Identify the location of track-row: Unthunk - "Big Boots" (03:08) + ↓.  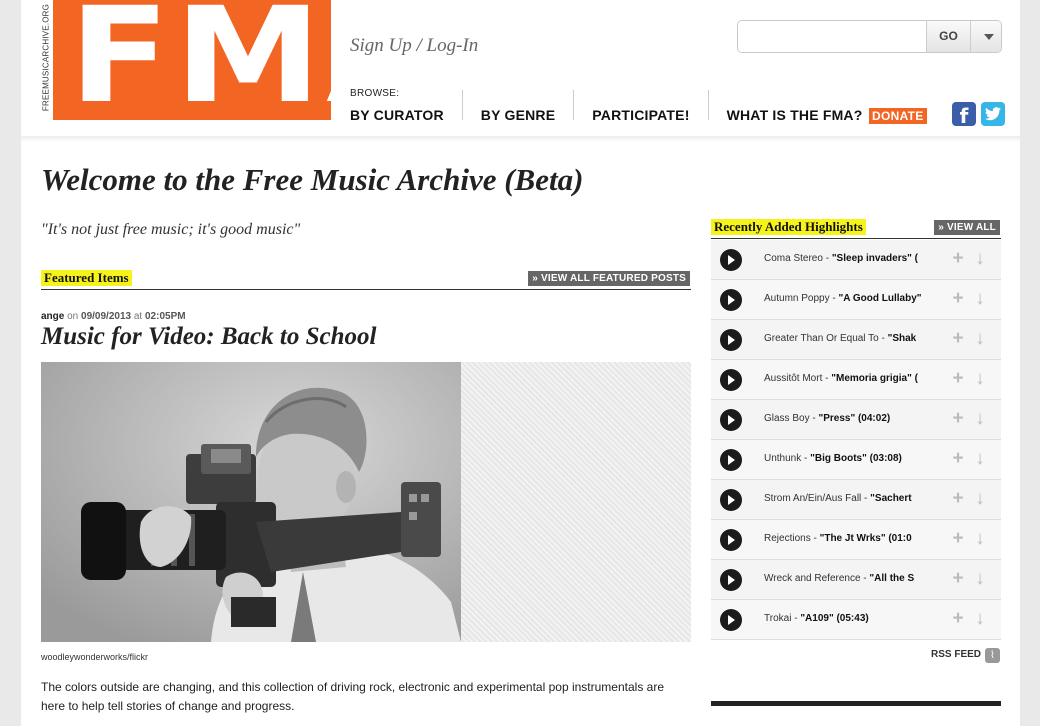
(856, 460).